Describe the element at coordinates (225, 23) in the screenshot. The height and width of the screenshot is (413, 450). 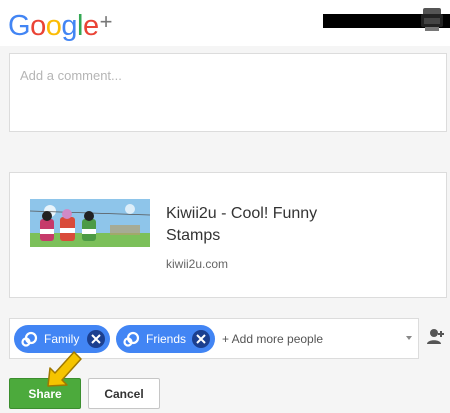
I see `header: Google+` at that location.